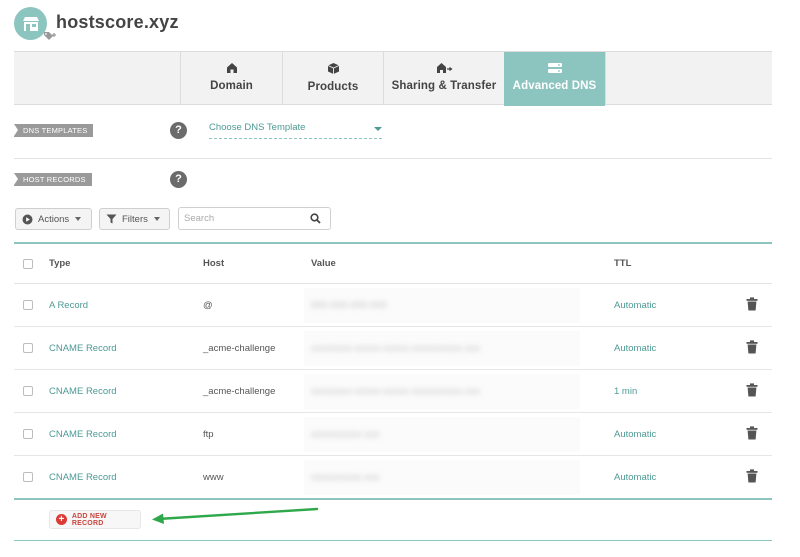 Image resolution: width=800 pixels, height=557 pixels. Describe the element at coordinates (444, 68) in the screenshot. I see `house-arrow-icon` at that location.